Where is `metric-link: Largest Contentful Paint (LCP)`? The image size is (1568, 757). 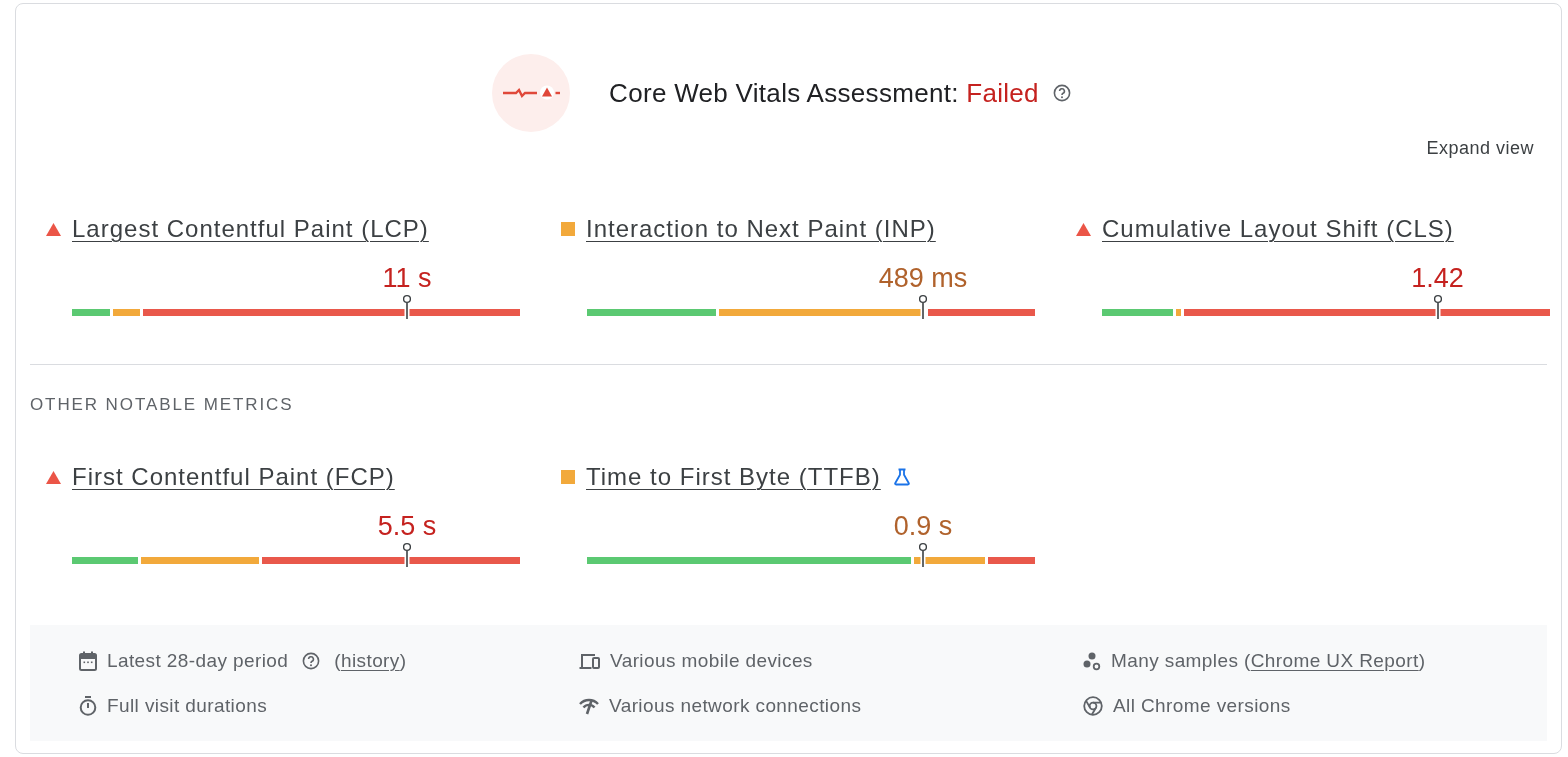
metric-link: Largest Contentful Paint (LCP) is located at coordinates (250, 229).